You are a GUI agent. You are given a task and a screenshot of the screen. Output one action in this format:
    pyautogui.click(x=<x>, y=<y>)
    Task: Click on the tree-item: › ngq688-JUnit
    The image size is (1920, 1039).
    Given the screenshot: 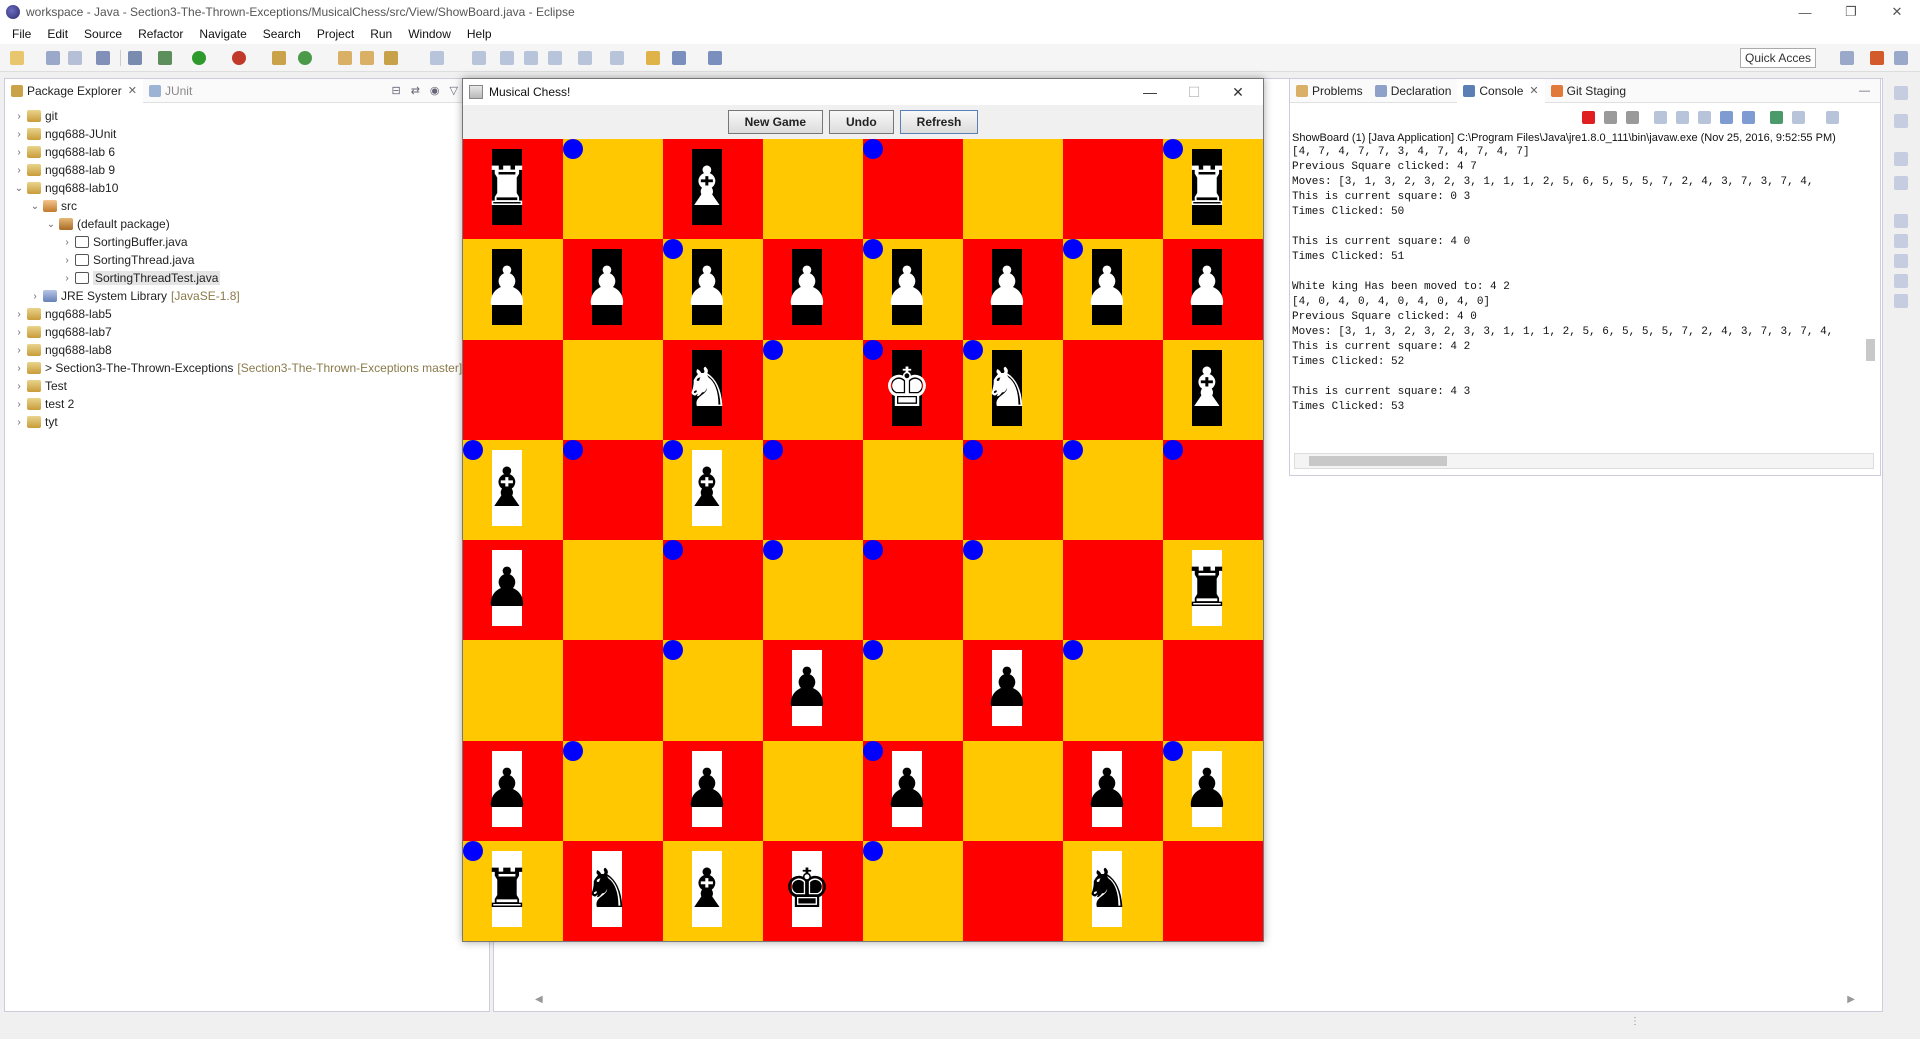 What is the action you would take?
    pyautogui.click(x=247, y=134)
    